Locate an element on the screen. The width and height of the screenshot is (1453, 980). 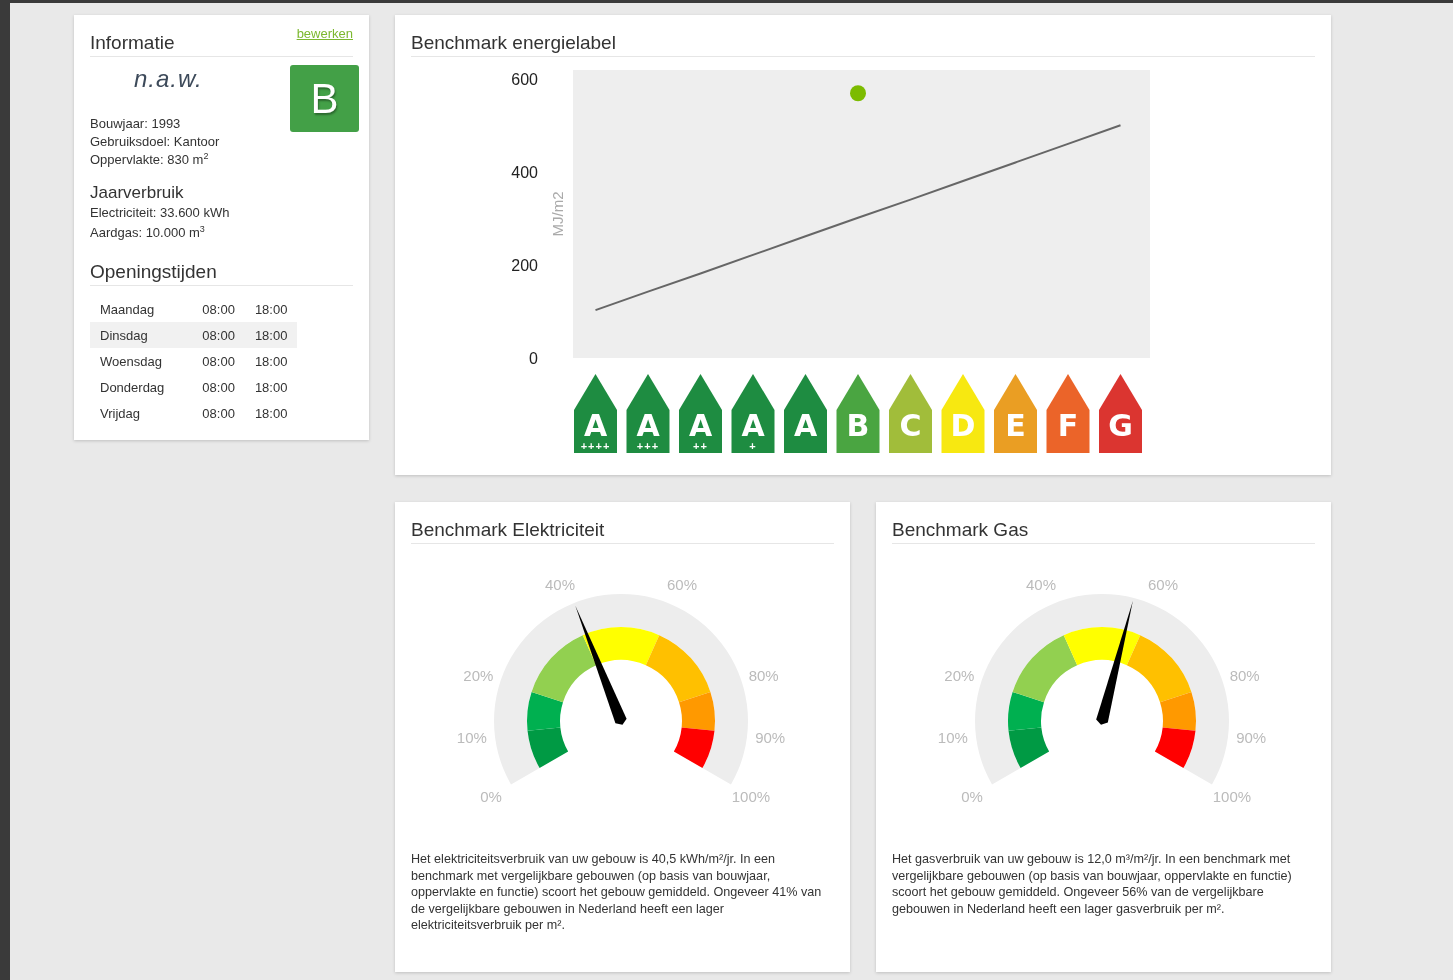
axis-tick-label: 600 is located at coordinates (524, 80).